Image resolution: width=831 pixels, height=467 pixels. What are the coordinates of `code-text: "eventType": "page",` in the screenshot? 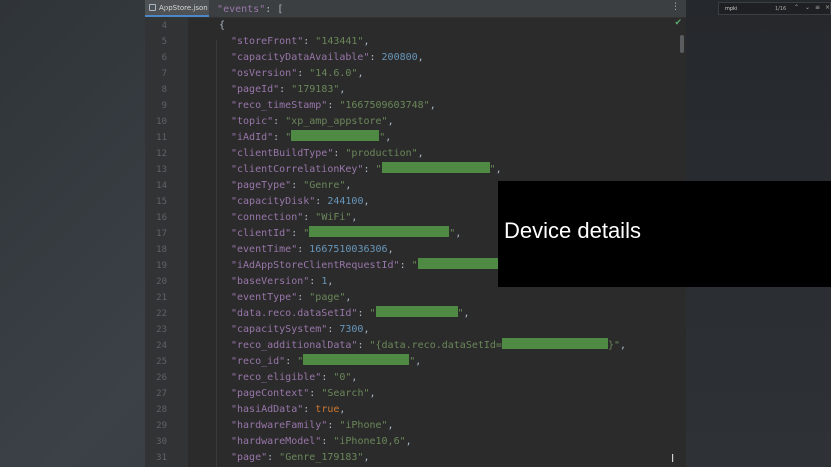 It's located at (291, 298).